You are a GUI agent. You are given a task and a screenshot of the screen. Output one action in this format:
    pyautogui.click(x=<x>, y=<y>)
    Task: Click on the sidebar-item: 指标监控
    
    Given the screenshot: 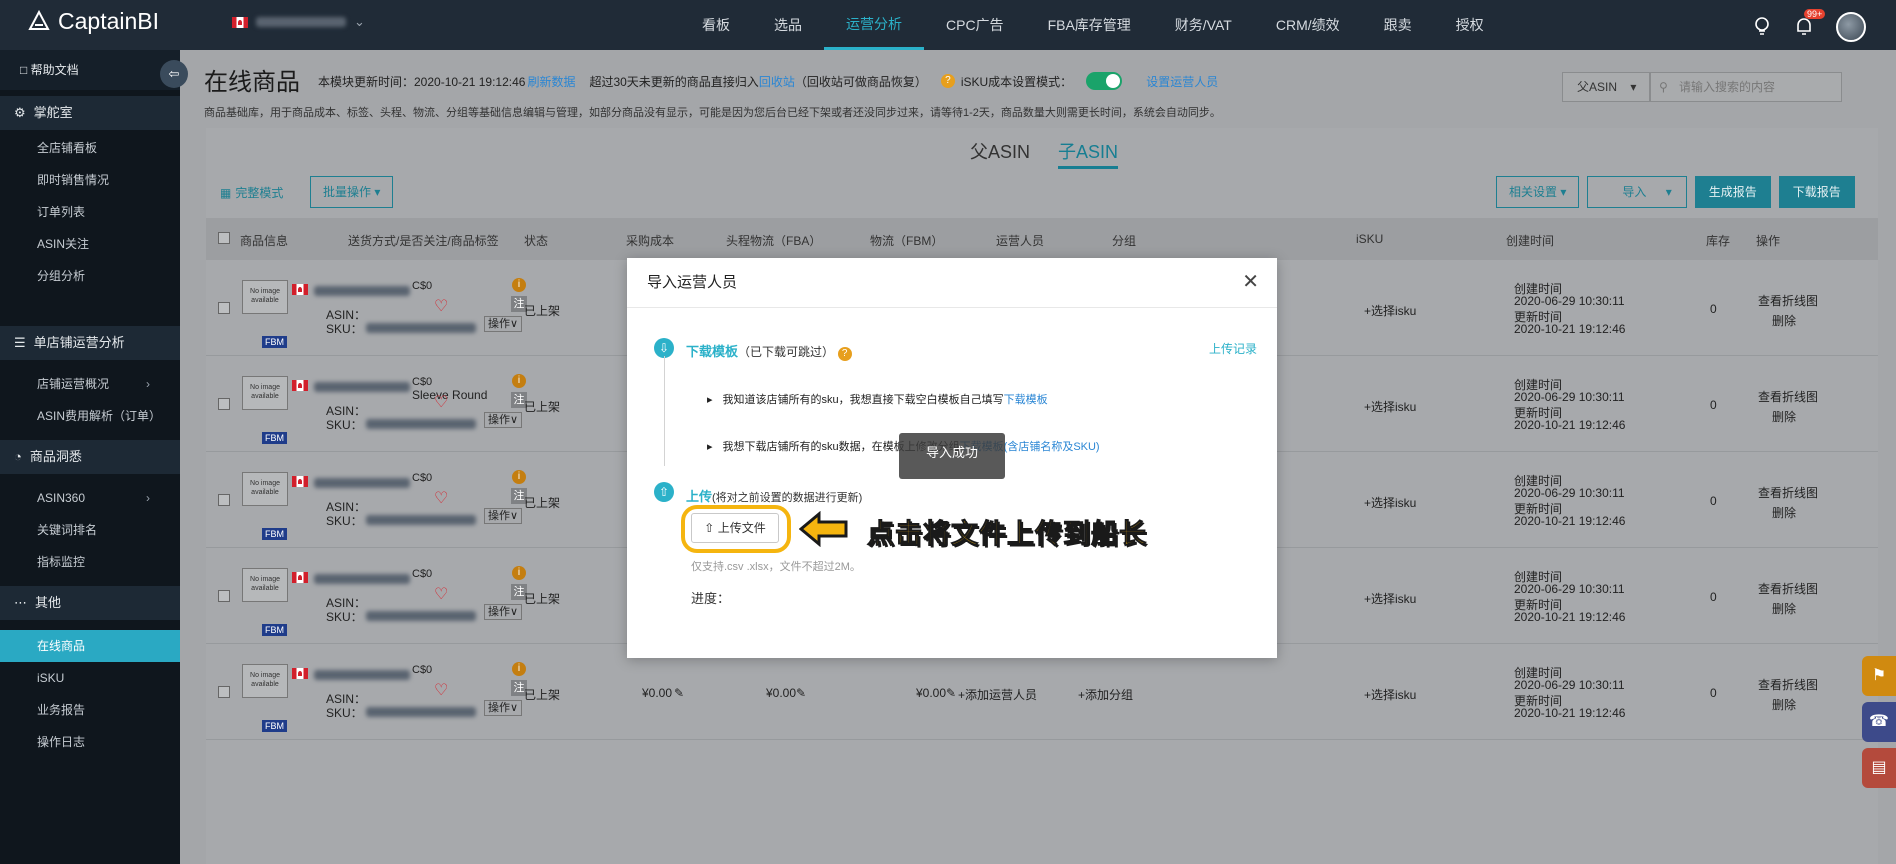 What is the action you would take?
    pyautogui.click(x=90, y=562)
    